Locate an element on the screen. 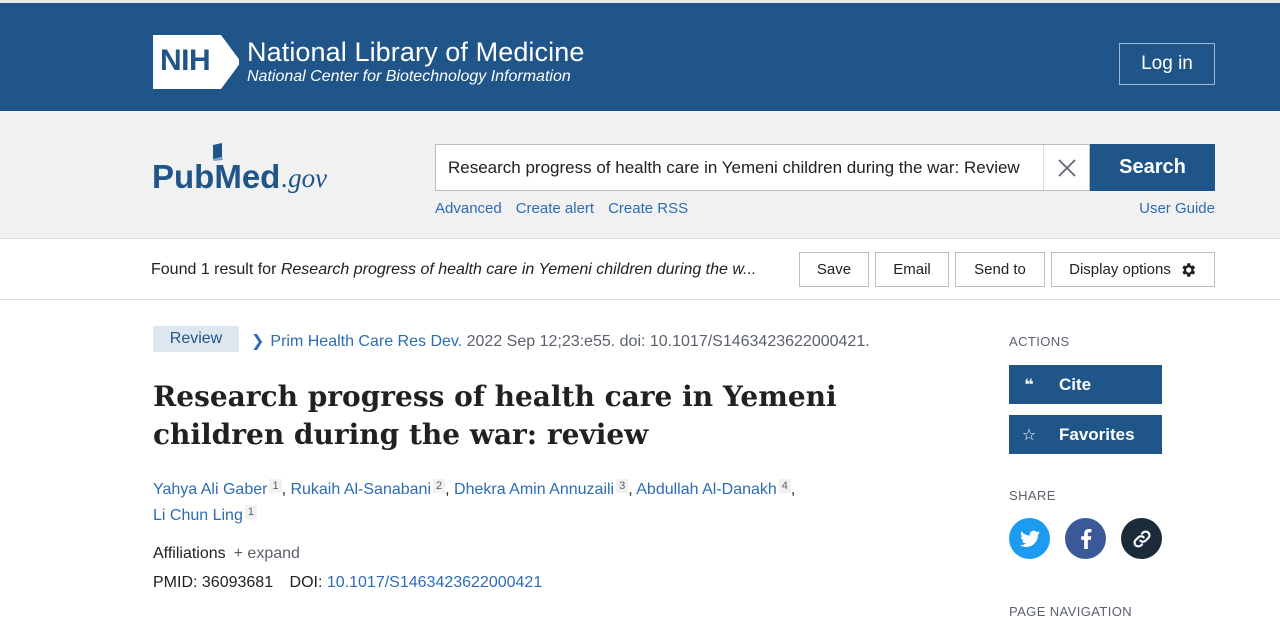 The height and width of the screenshot is (628, 1280). pubmed-logo: Pub Med .gov is located at coordinates (239, 169).